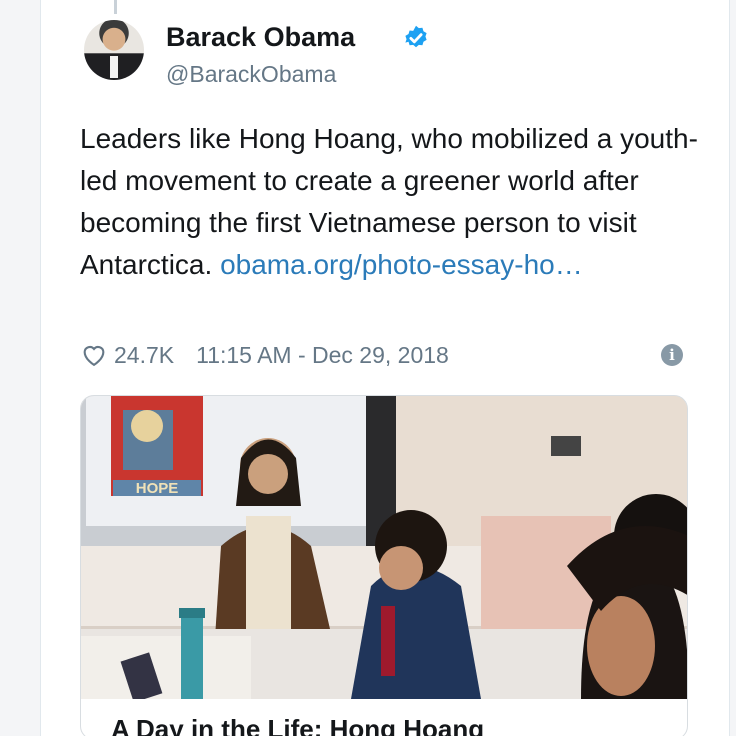 The image size is (736, 736). I want to click on tweet-meta: 24.7K 11:15 AM - Dec 29, 2018, so click(264, 355).